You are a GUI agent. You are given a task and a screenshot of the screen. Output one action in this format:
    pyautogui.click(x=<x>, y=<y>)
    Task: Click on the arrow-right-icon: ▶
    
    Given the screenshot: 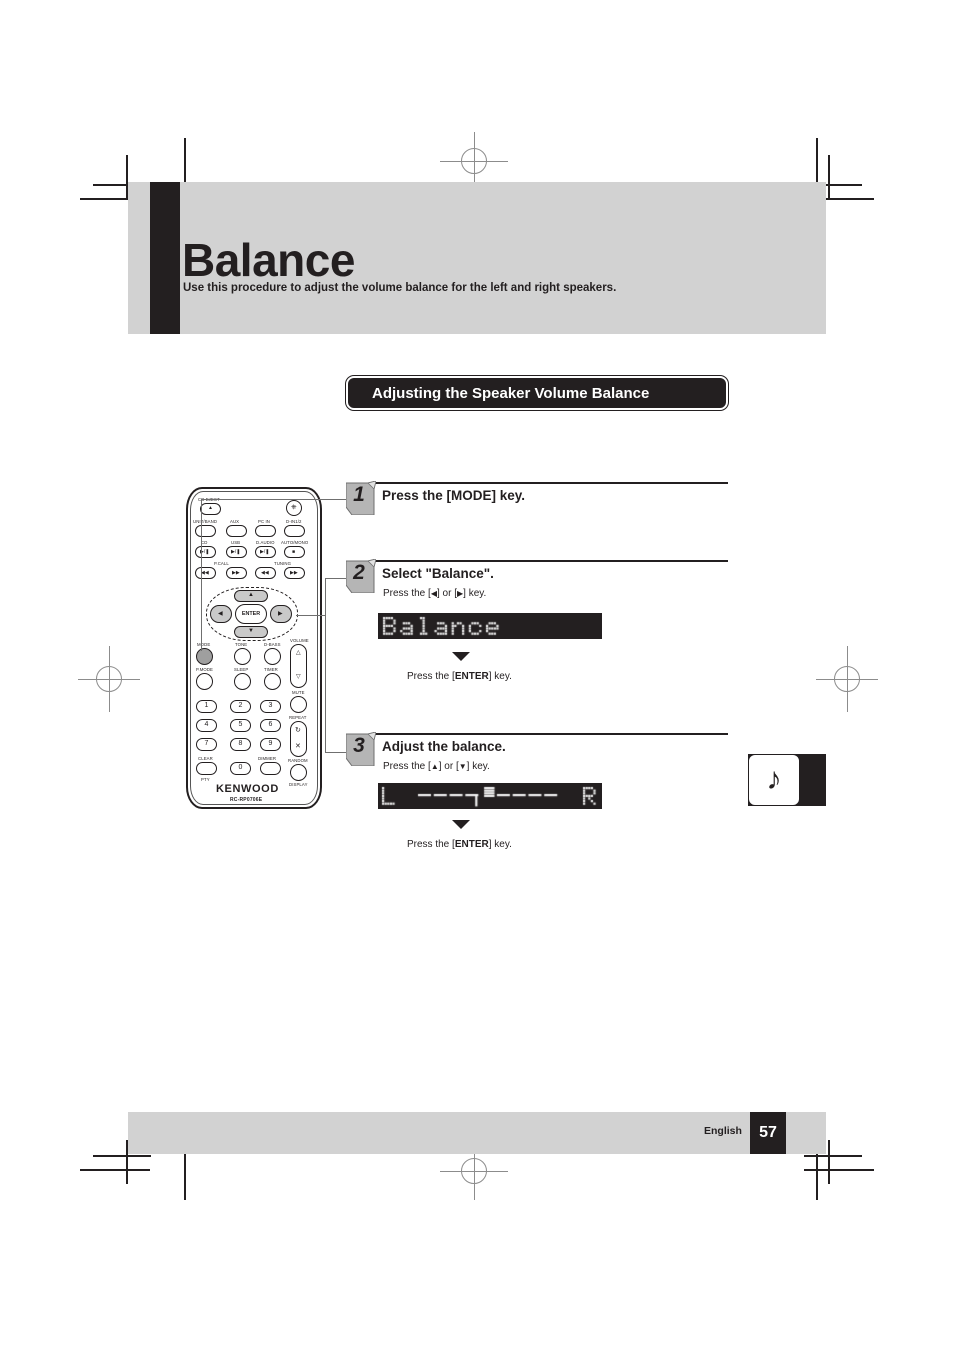 What is the action you would take?
    pyautogui.click(x=280, y=614)
    